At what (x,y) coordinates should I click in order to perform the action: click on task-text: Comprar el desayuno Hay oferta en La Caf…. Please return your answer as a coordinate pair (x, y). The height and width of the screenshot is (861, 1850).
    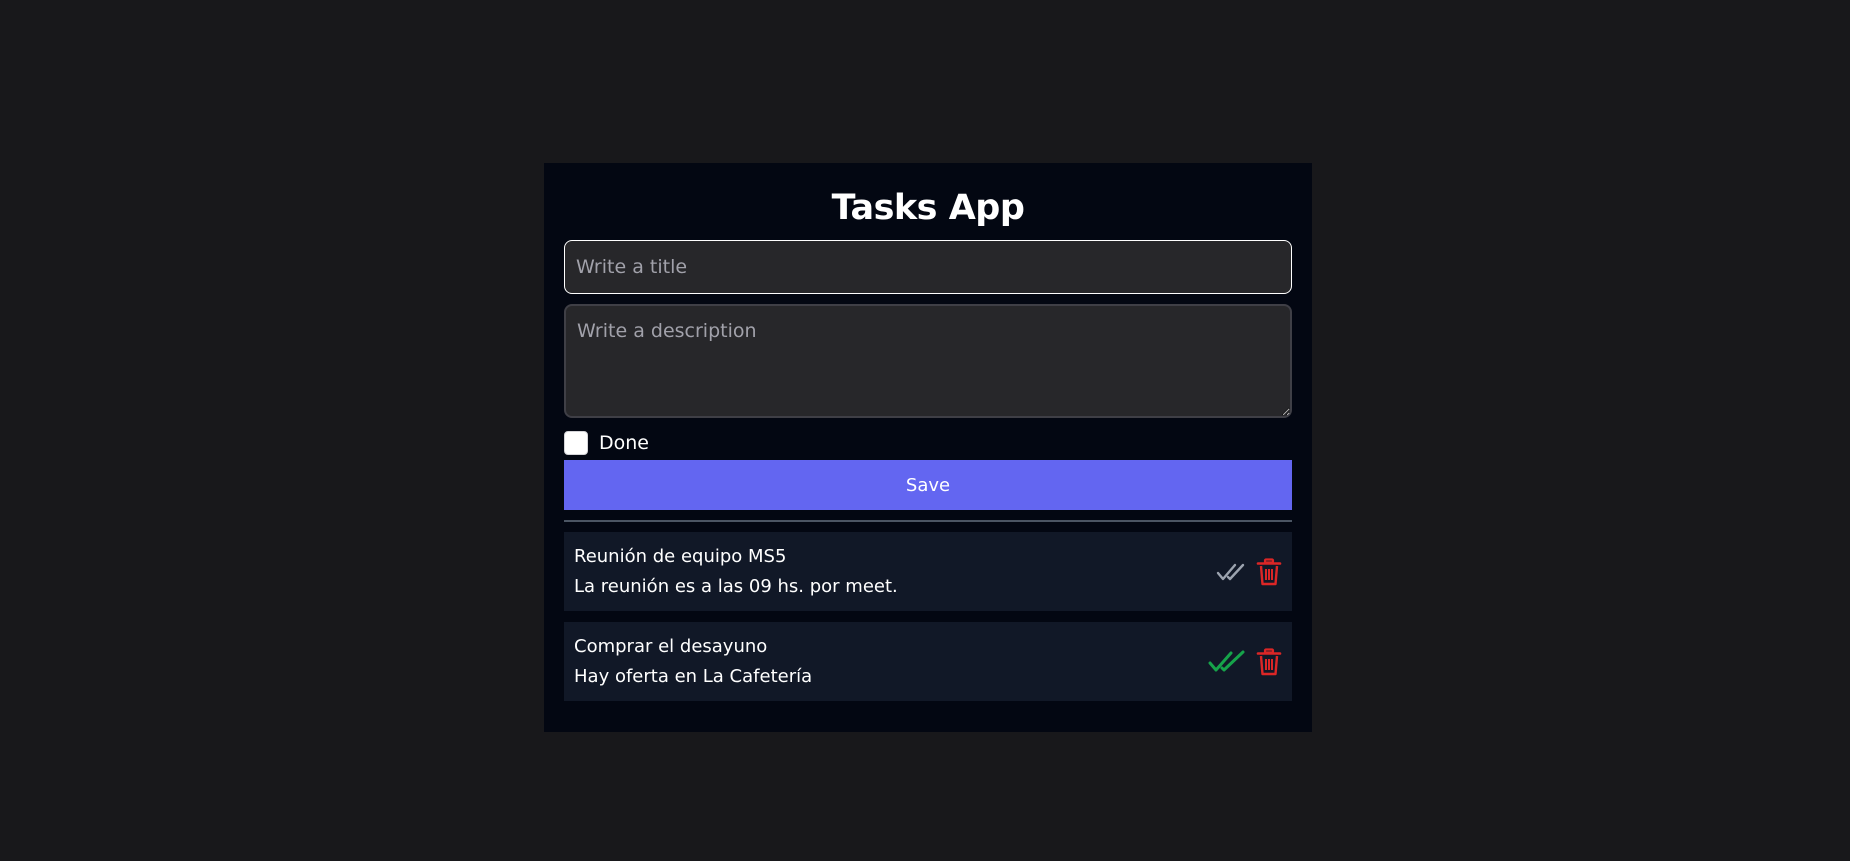
    Looking at the image, I should click on (693, 662).